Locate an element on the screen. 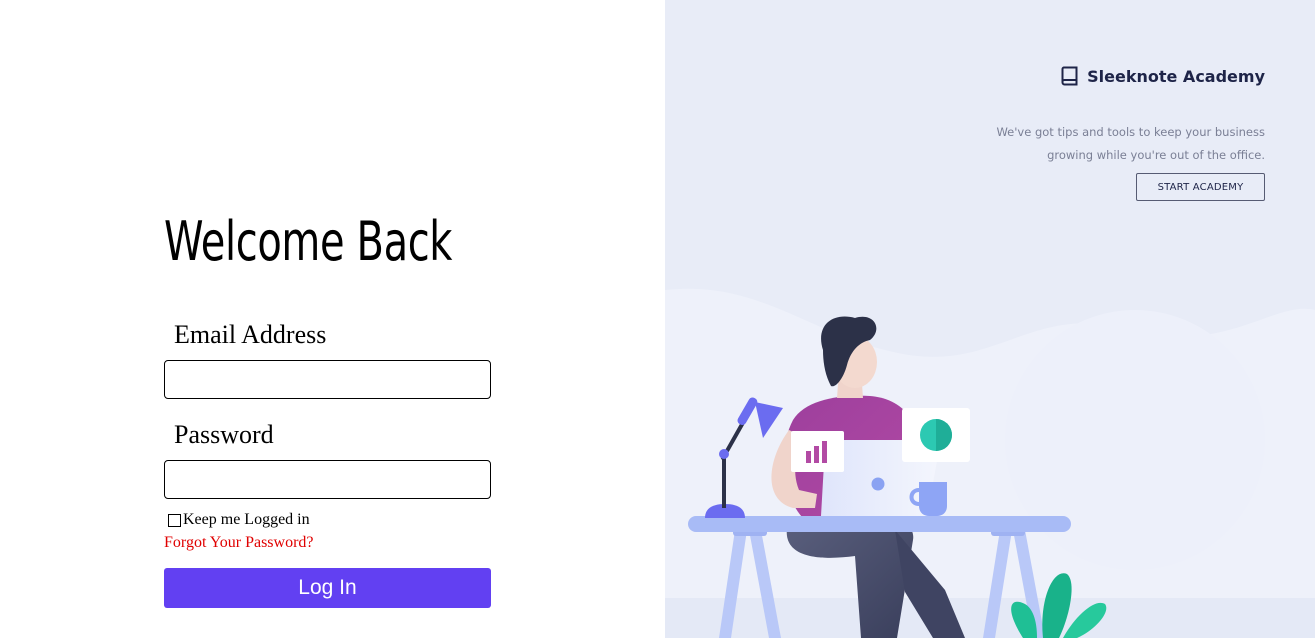 This screenshot has width=1315, height=638. login-button: Log In is located at coordinates (327, 588).